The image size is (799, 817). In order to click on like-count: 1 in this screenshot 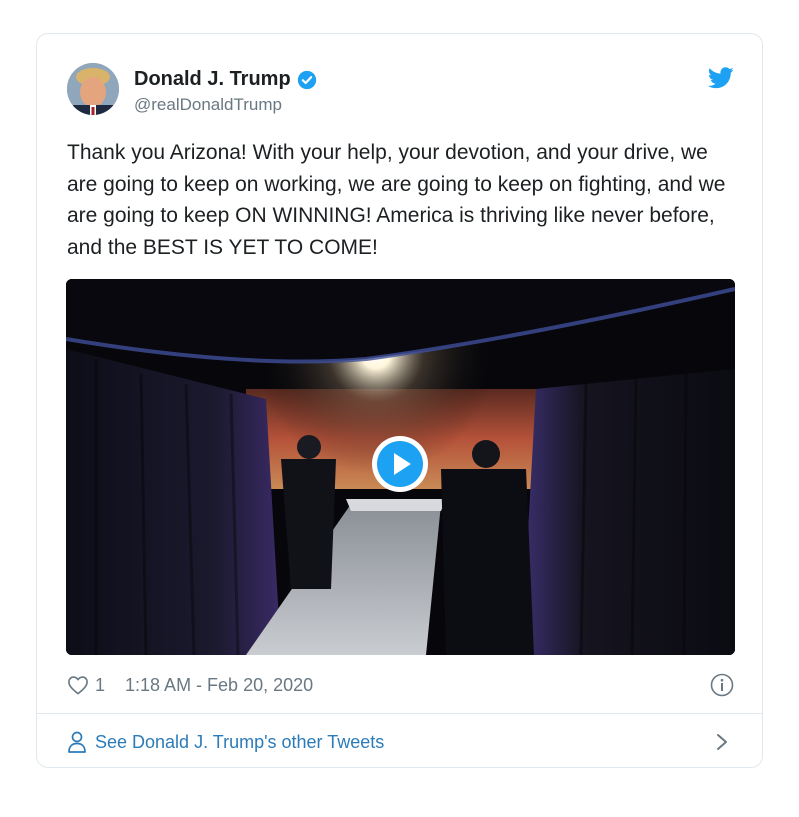, I will do `click(100, 684)`.